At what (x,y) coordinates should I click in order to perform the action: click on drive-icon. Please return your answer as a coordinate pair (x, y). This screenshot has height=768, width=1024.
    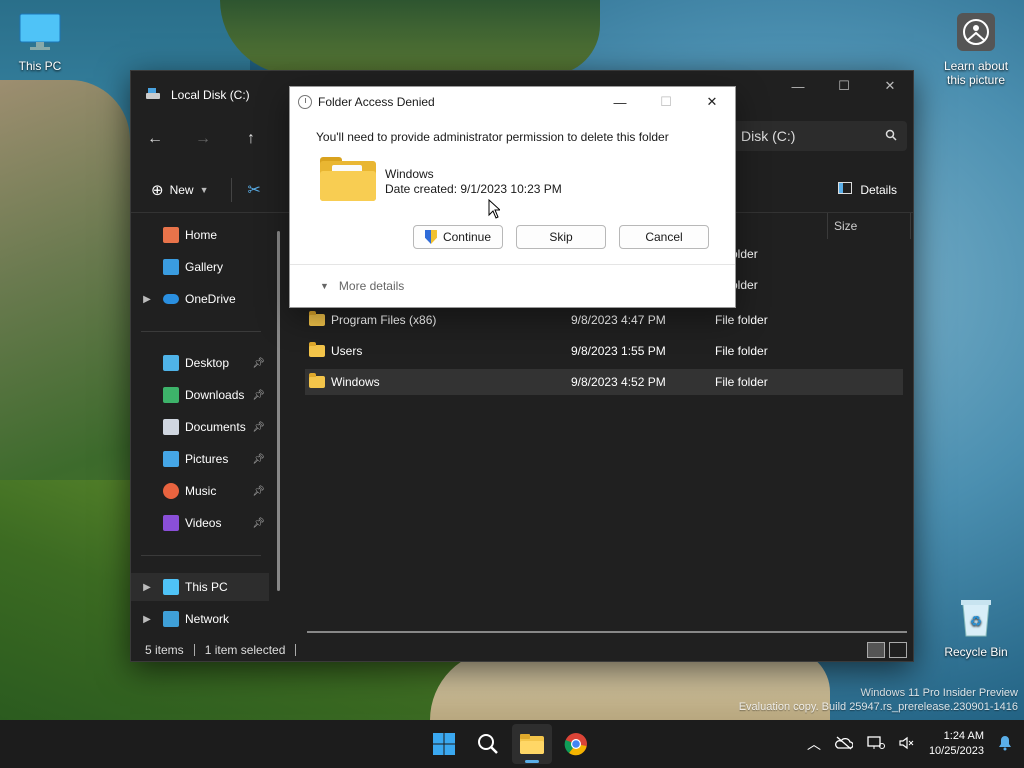
    Looking at the image, I should click on (153, 95).